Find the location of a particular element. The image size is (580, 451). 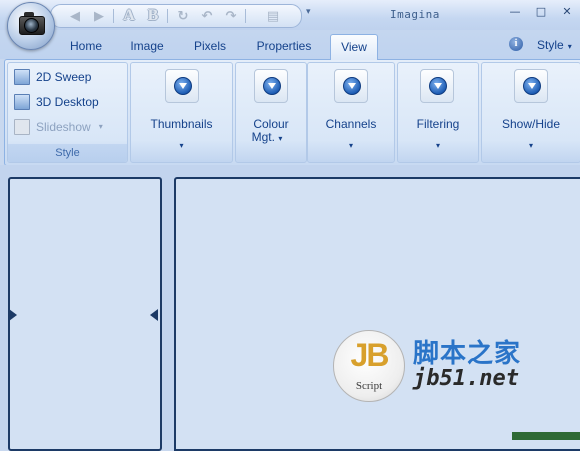

3d-desktop-button: 3D Desktop is located at coordinates (56, 102).